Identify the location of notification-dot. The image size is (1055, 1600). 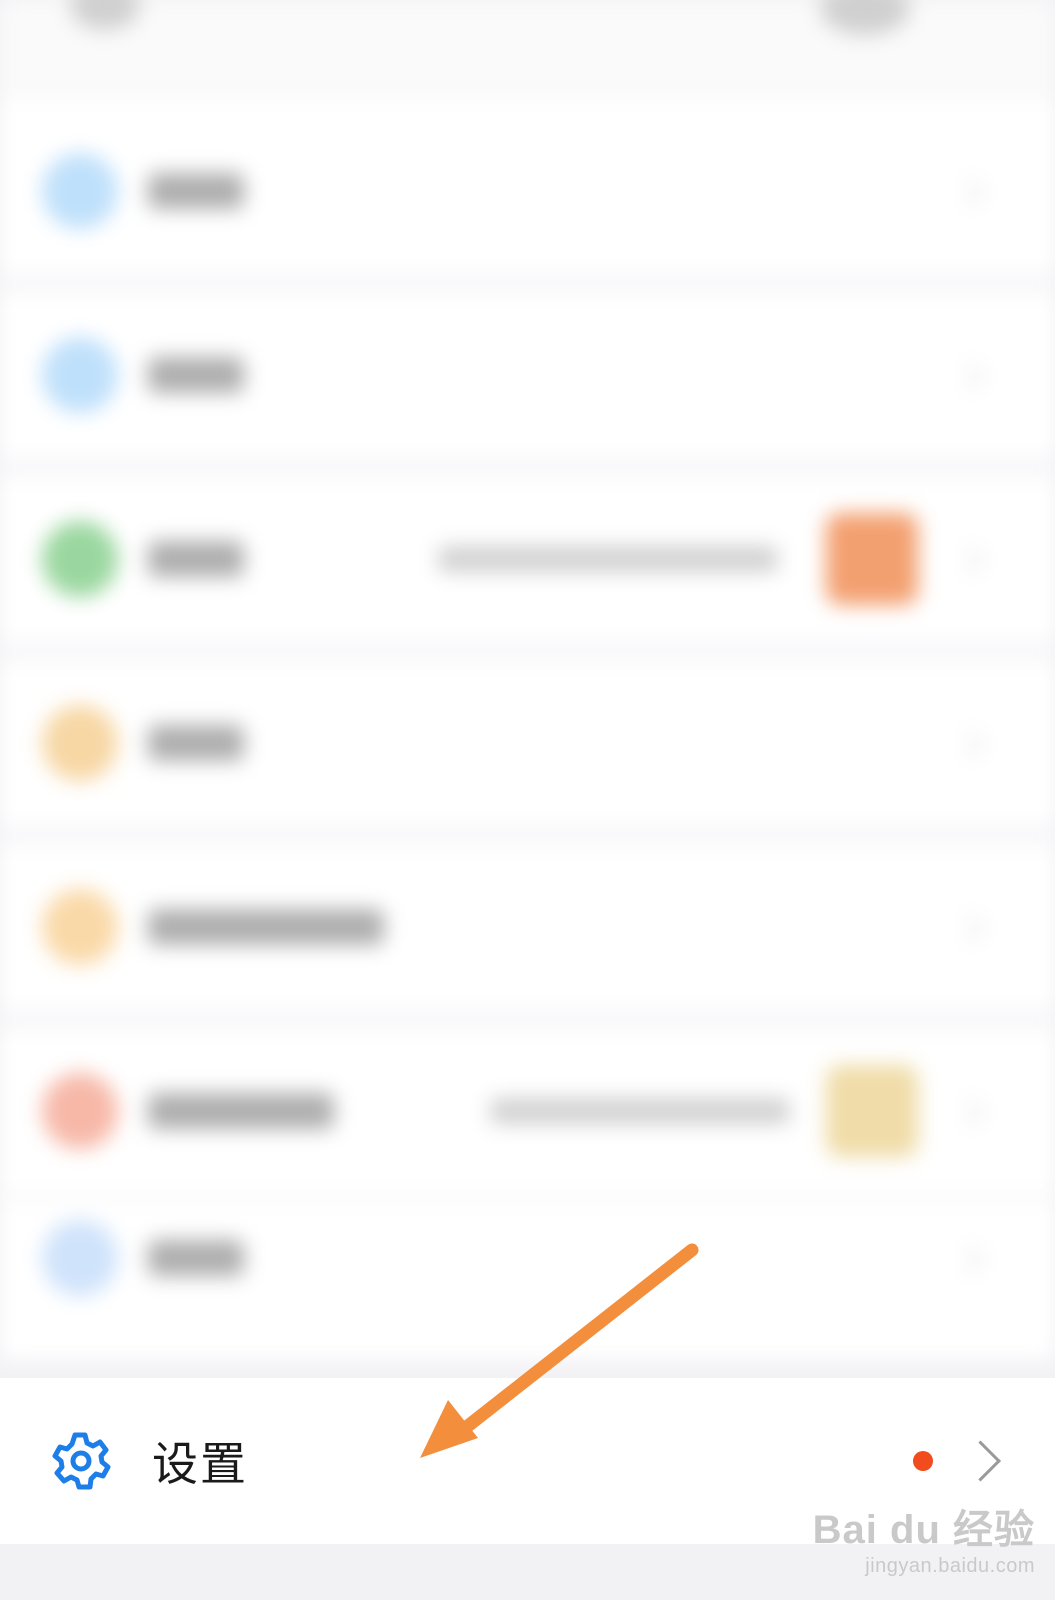
(923, 1461).